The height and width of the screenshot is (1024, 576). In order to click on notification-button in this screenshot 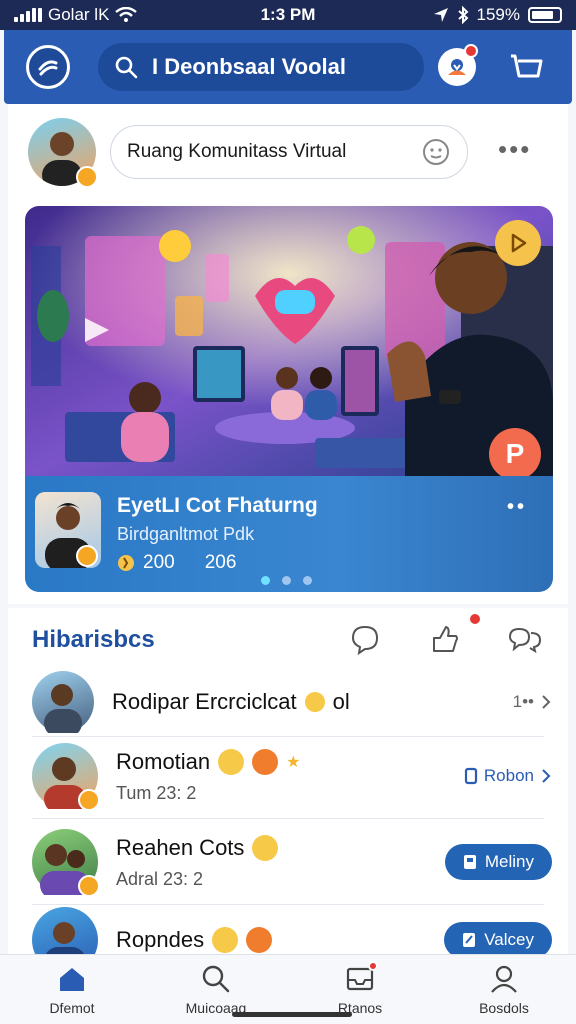, I will do `click(458, 65)`.